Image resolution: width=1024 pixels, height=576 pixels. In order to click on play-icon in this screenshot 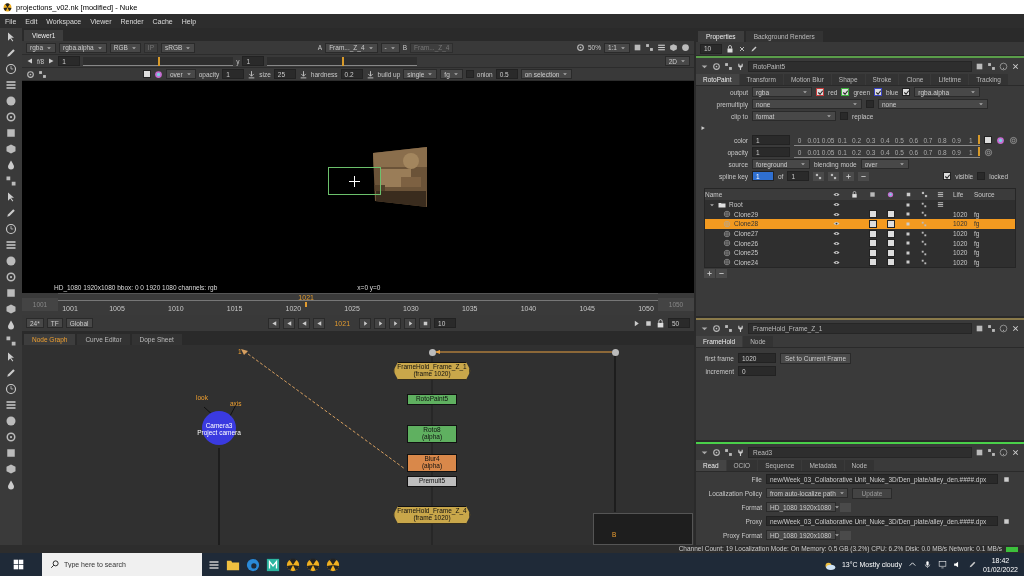, I will do `click(636, 323)`.